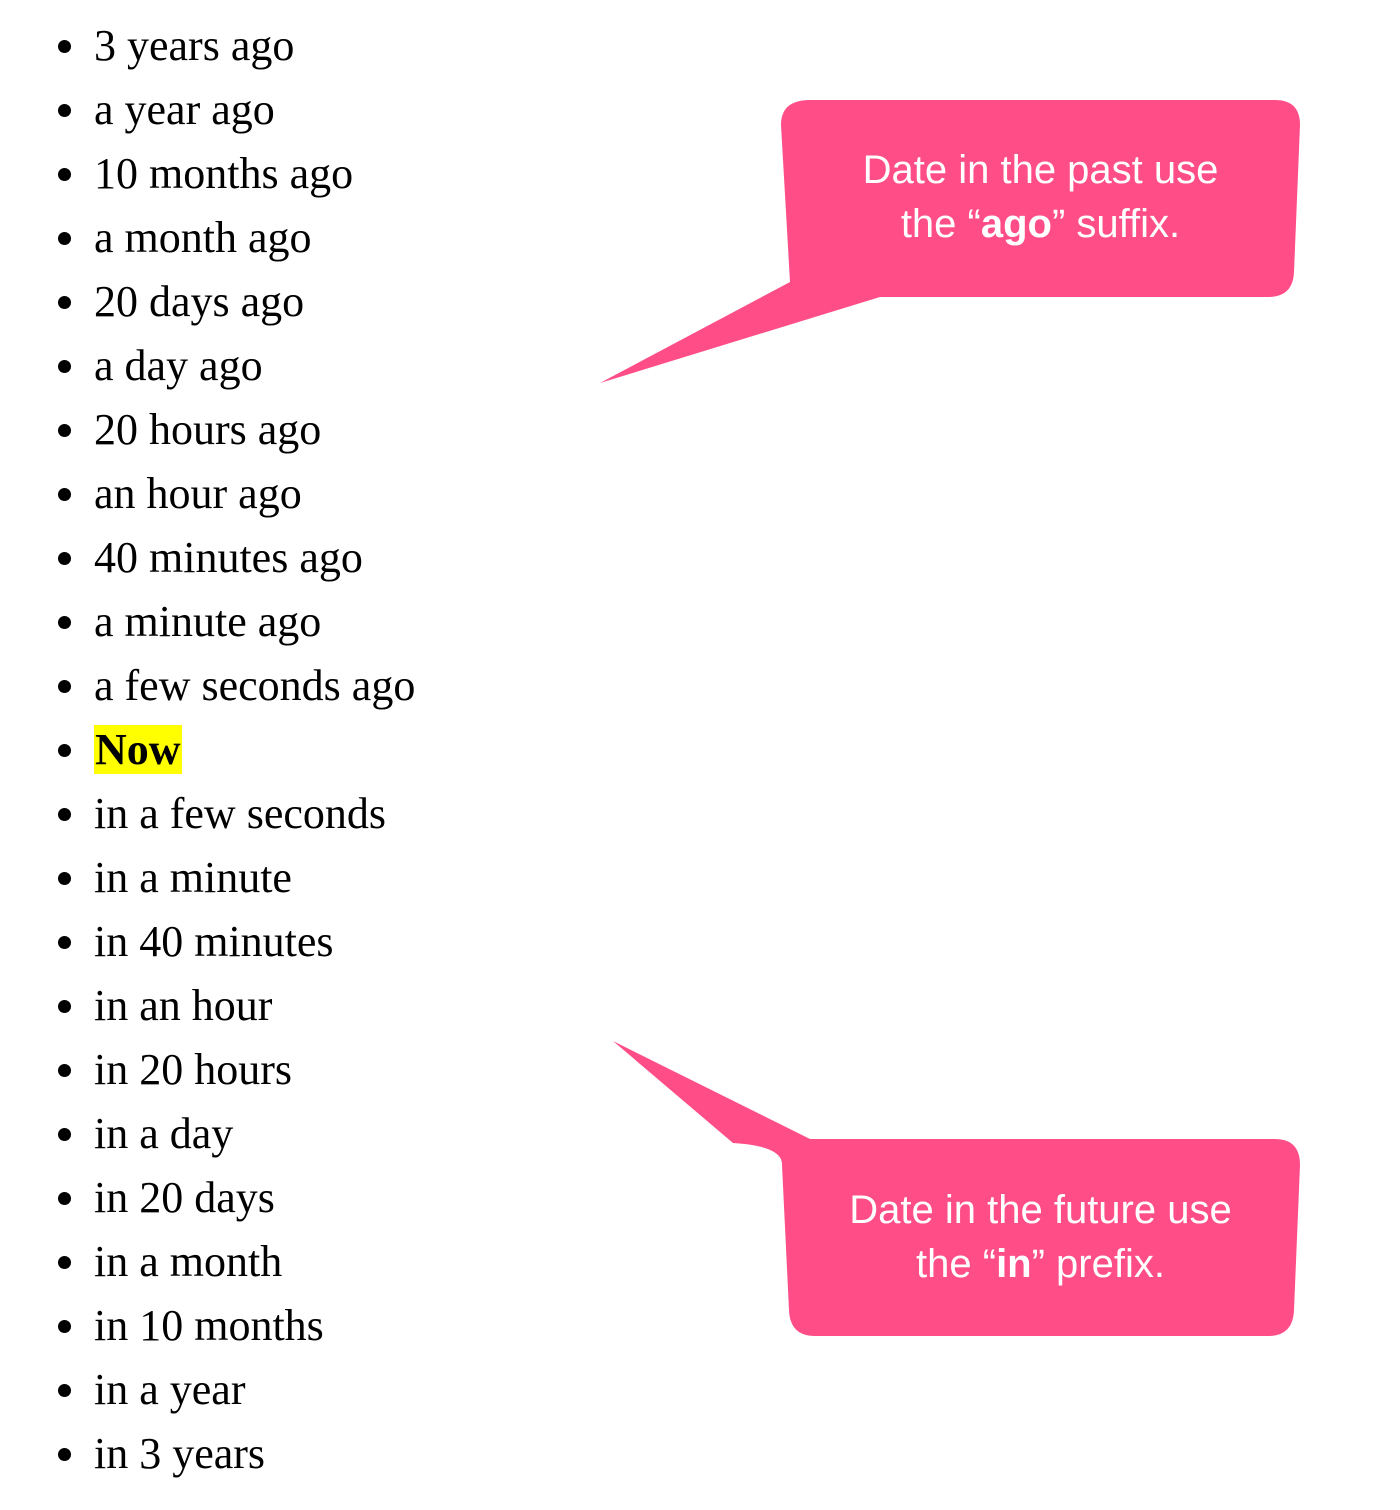  What do you see at coordinates (1116, 224) in the screenshot?
I see `past-line2-suffix: ” suffix.` at bounding box center [1116, 224].